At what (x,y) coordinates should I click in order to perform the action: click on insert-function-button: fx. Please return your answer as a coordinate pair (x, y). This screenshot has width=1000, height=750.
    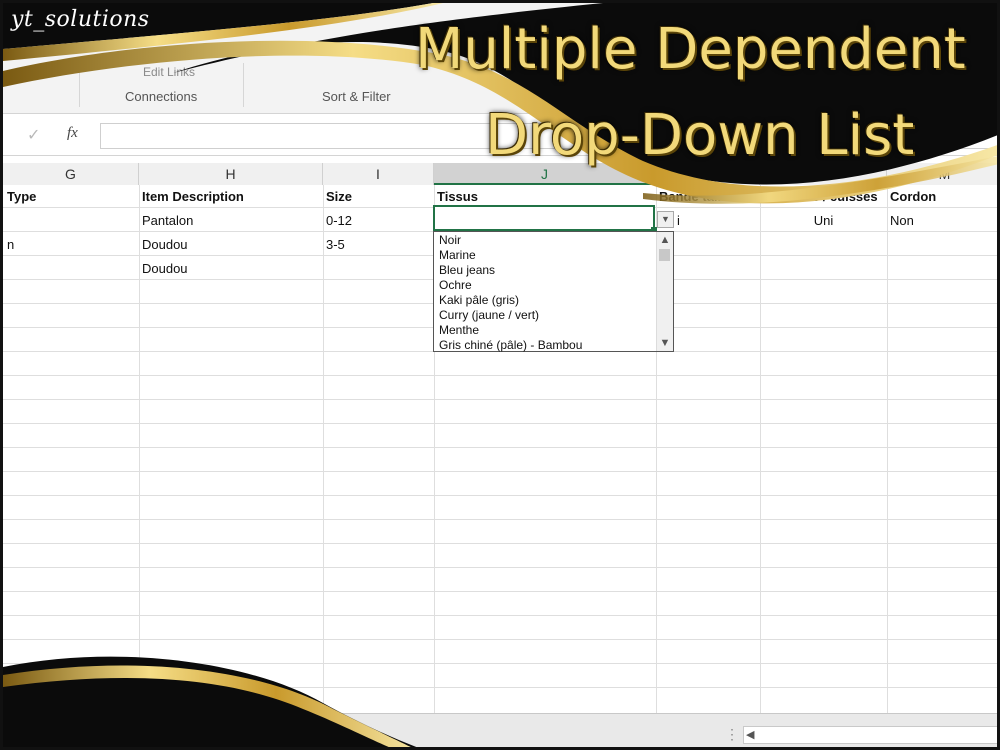
    Looking at the image, I should click on (72, 133).